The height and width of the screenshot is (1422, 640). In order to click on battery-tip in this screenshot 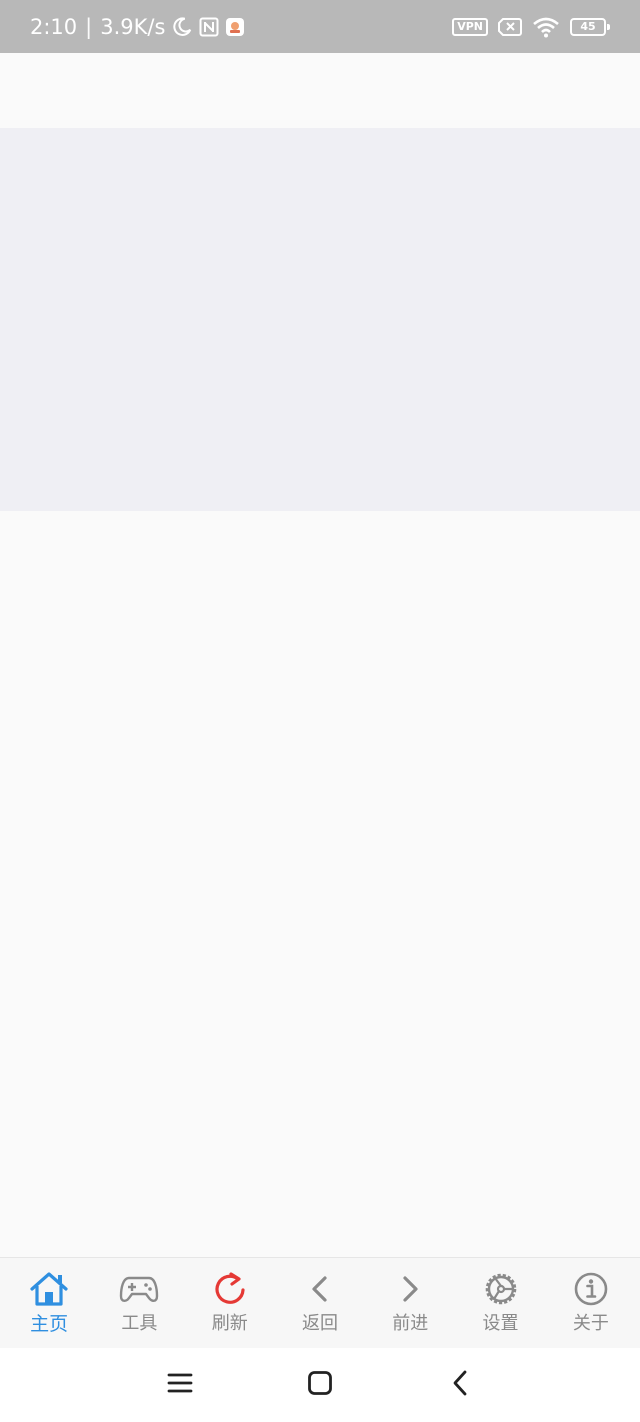, I will do `click(608, 26)`.